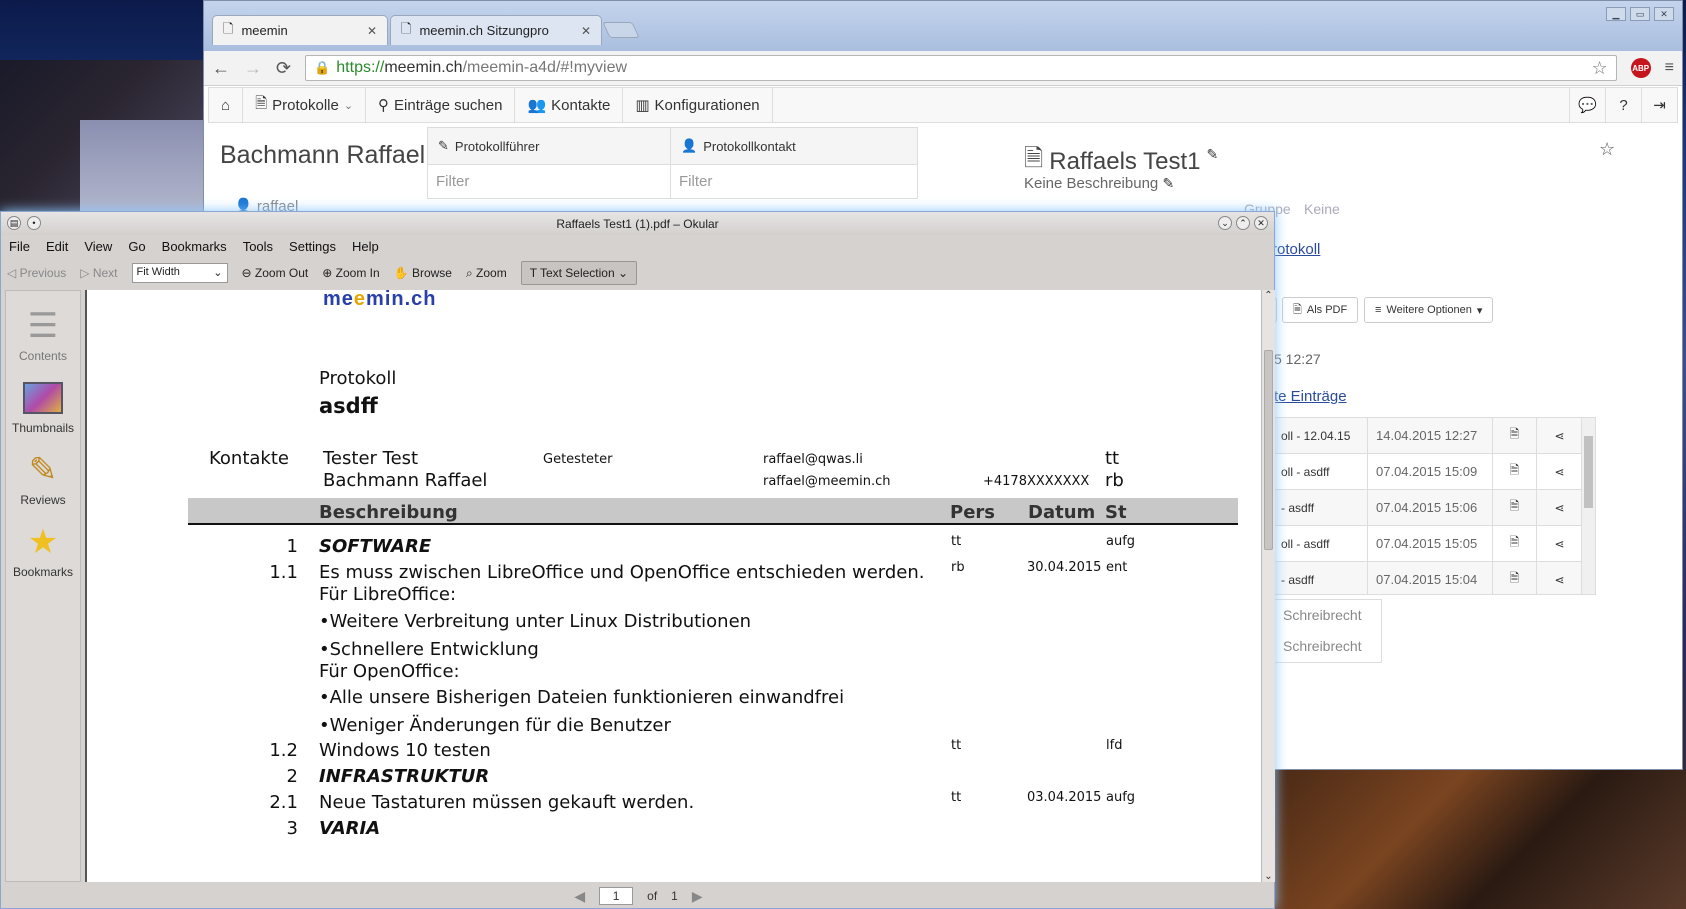 The width and height of the screenshot is (1686, 909). I want to click on nav-protokolle: 🗎 Protokolle ⌄, so click(305, 105).